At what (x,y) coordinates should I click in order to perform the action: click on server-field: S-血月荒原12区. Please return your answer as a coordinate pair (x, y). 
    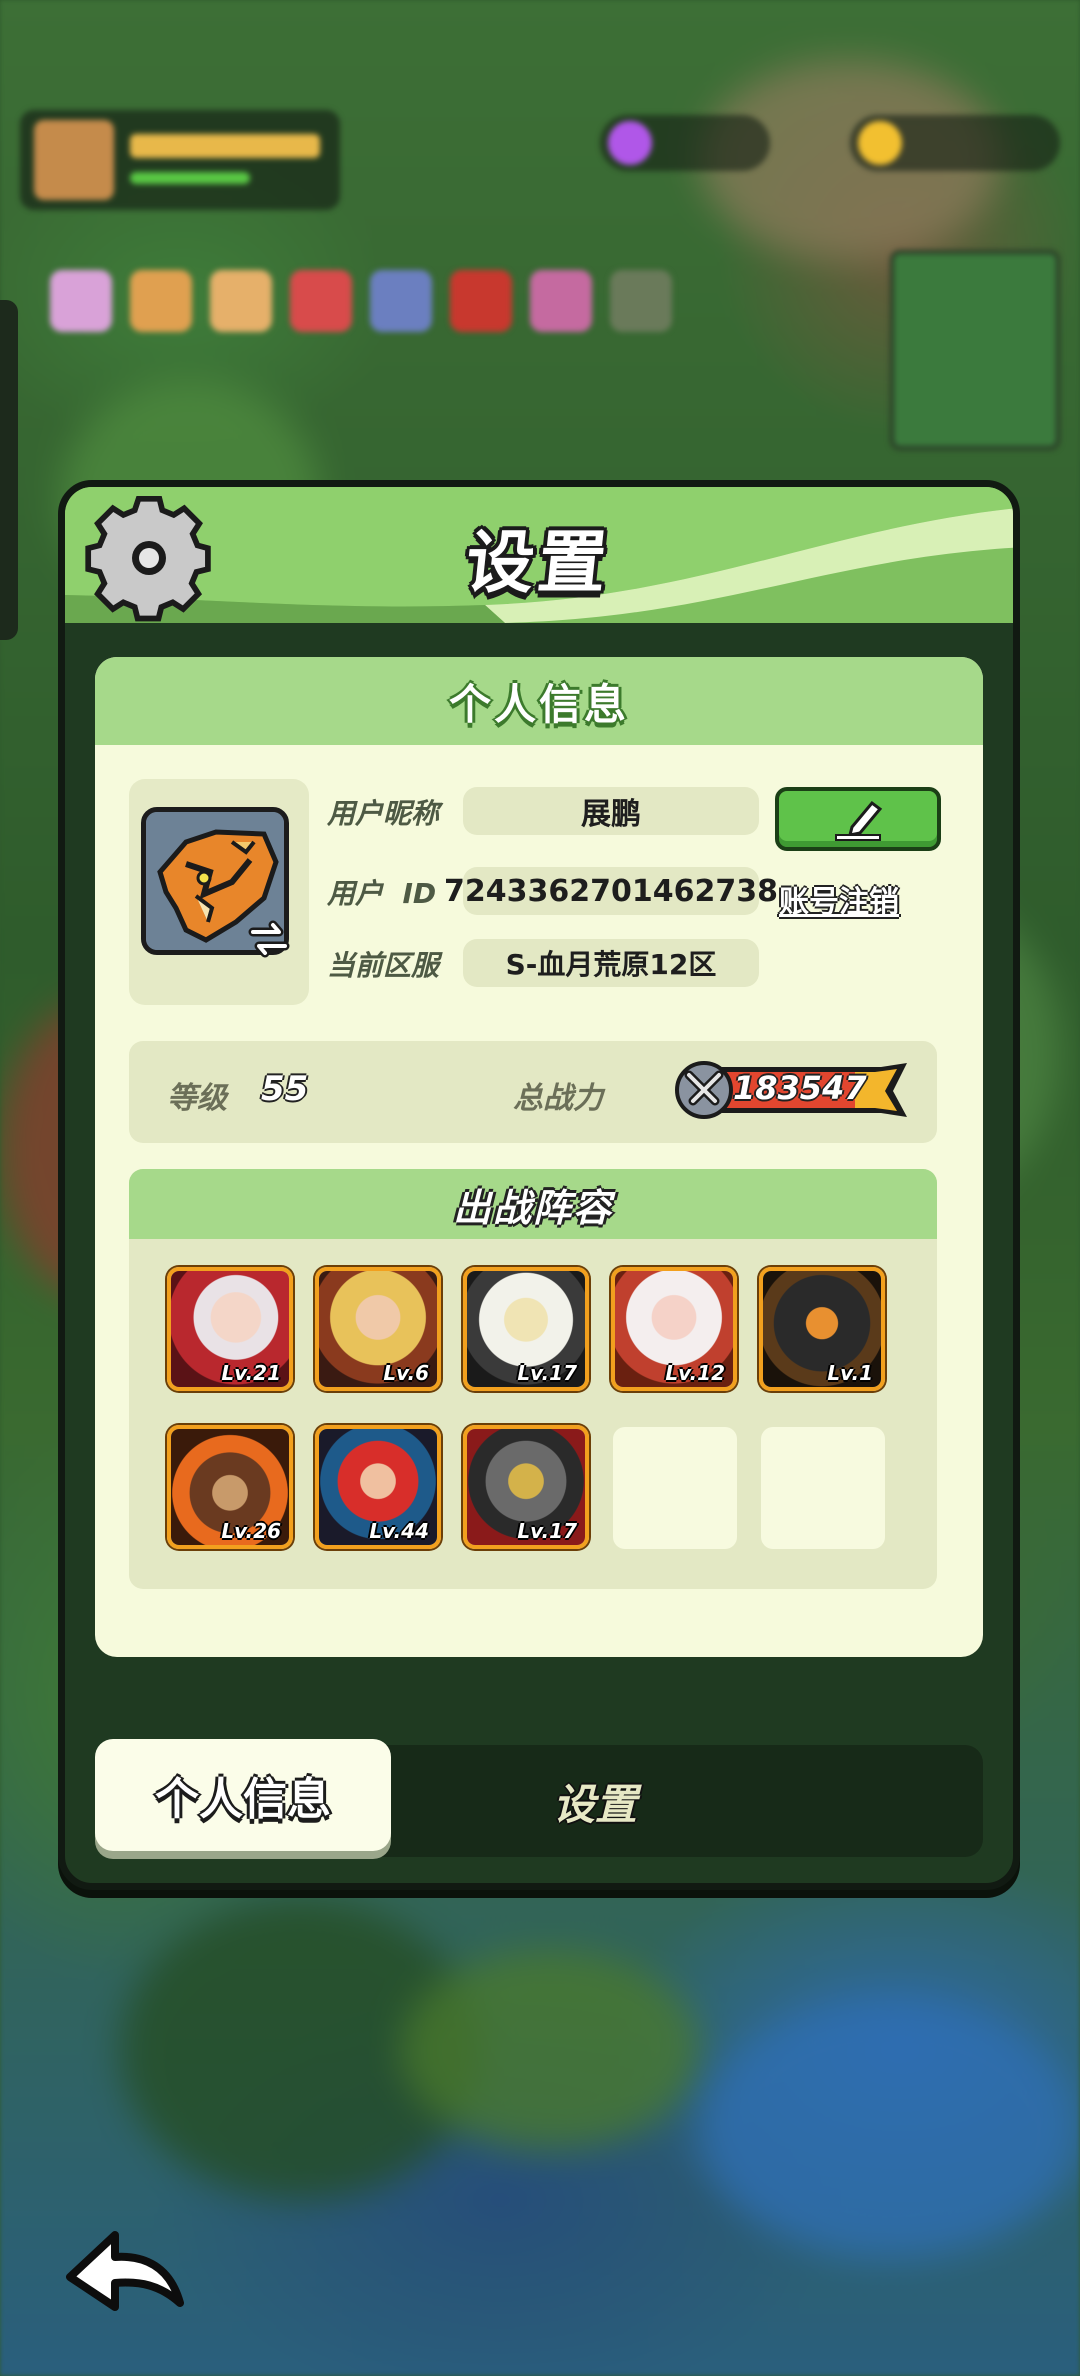
    Looking at the image, I should click on (611, 963).